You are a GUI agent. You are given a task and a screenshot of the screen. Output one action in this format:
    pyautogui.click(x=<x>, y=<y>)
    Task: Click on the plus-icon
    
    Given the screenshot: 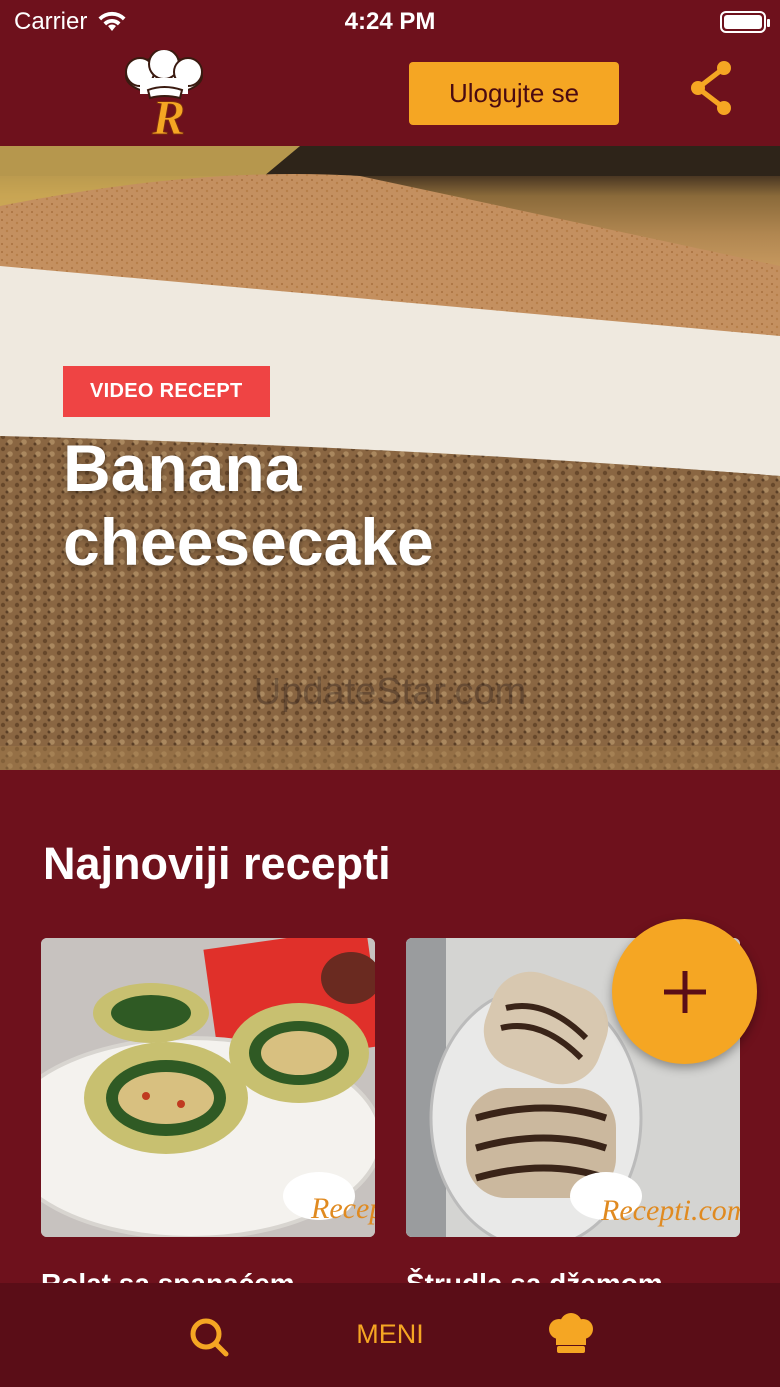 What is the action you would take?
    pyautogui.click(x=684, y=991)
    